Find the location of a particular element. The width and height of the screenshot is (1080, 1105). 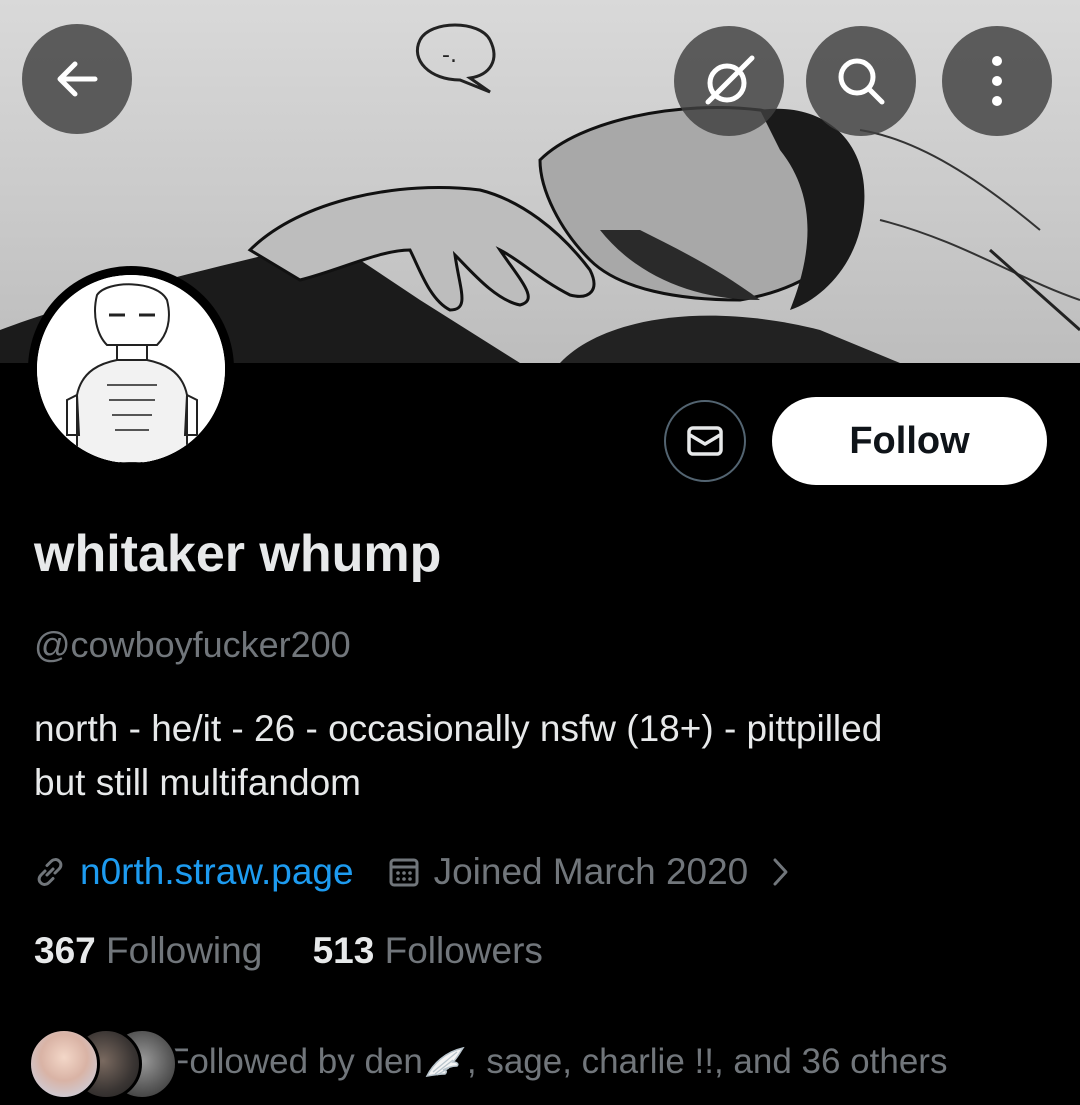

search-icon is located at coordinates (861, 81).